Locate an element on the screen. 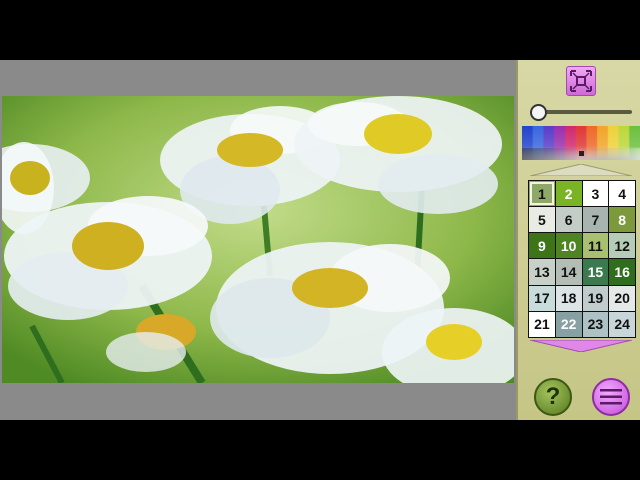 The image size is (640, 480). help-button: ? is located at coordinates (553, 397).